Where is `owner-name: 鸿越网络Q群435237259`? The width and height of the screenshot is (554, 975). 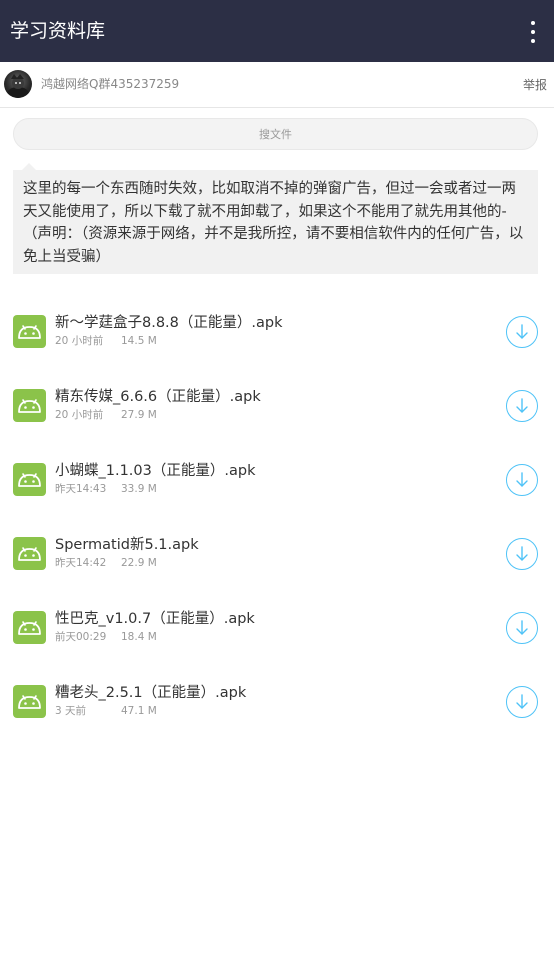 owner-name: 鸿越网络Q群435237259 is located at coordinates (110, 84).